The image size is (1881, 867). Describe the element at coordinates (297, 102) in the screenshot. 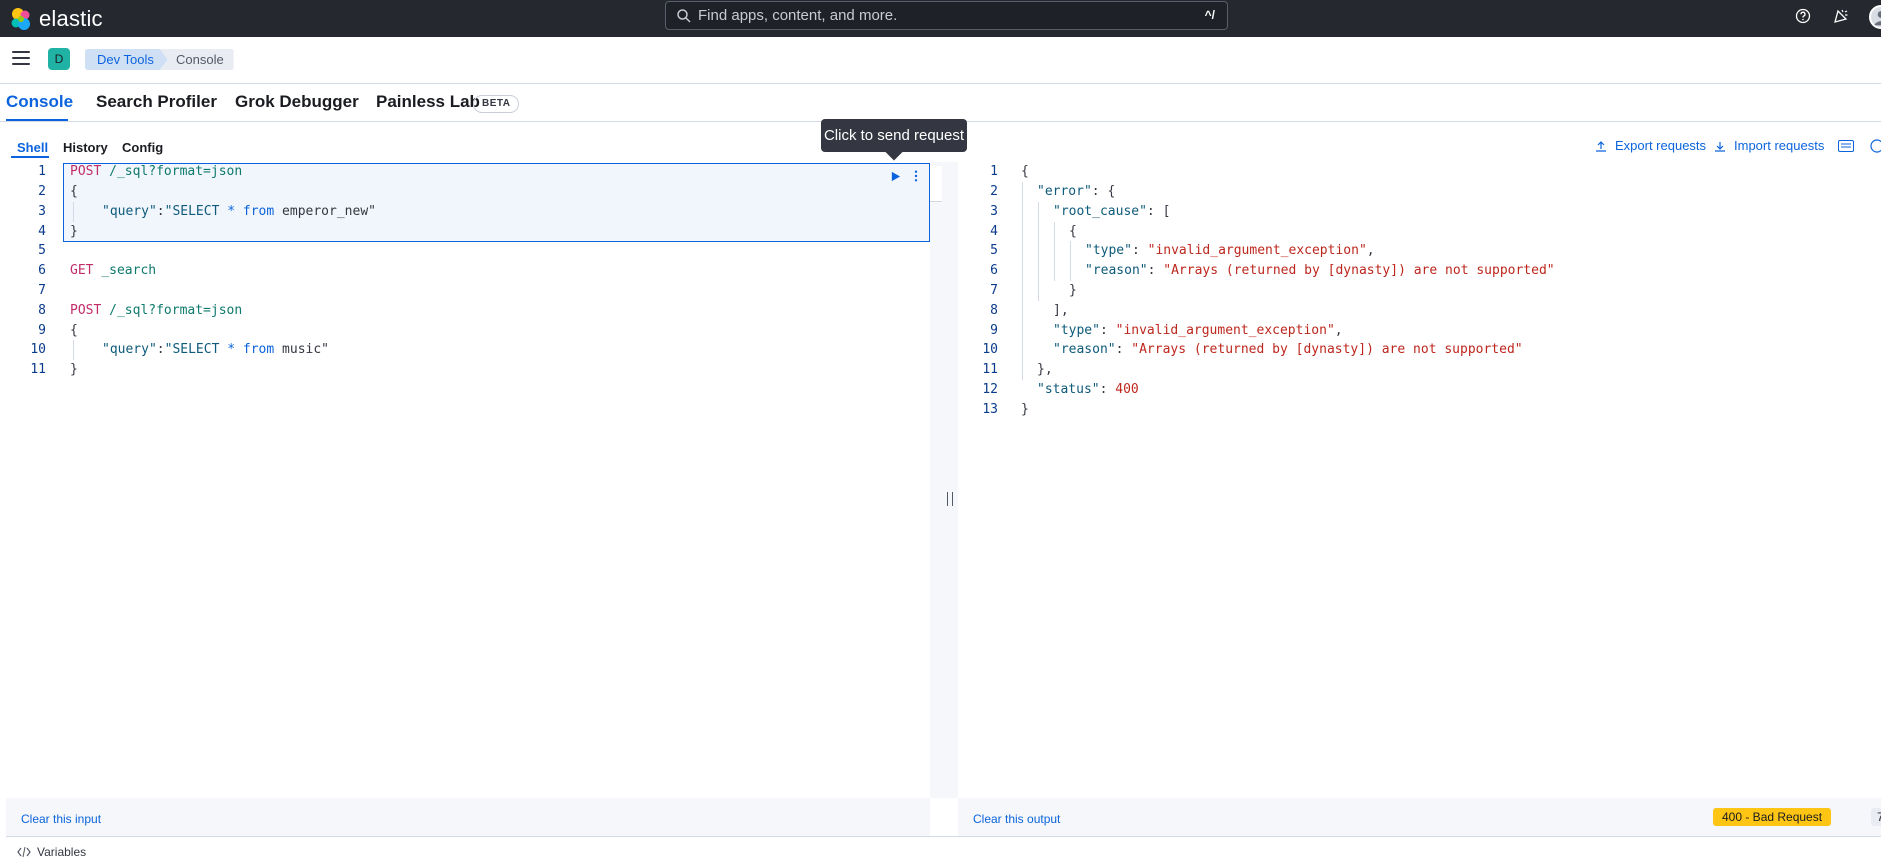

I see `tab-grok-debugger: Grok Debugger` at that location.